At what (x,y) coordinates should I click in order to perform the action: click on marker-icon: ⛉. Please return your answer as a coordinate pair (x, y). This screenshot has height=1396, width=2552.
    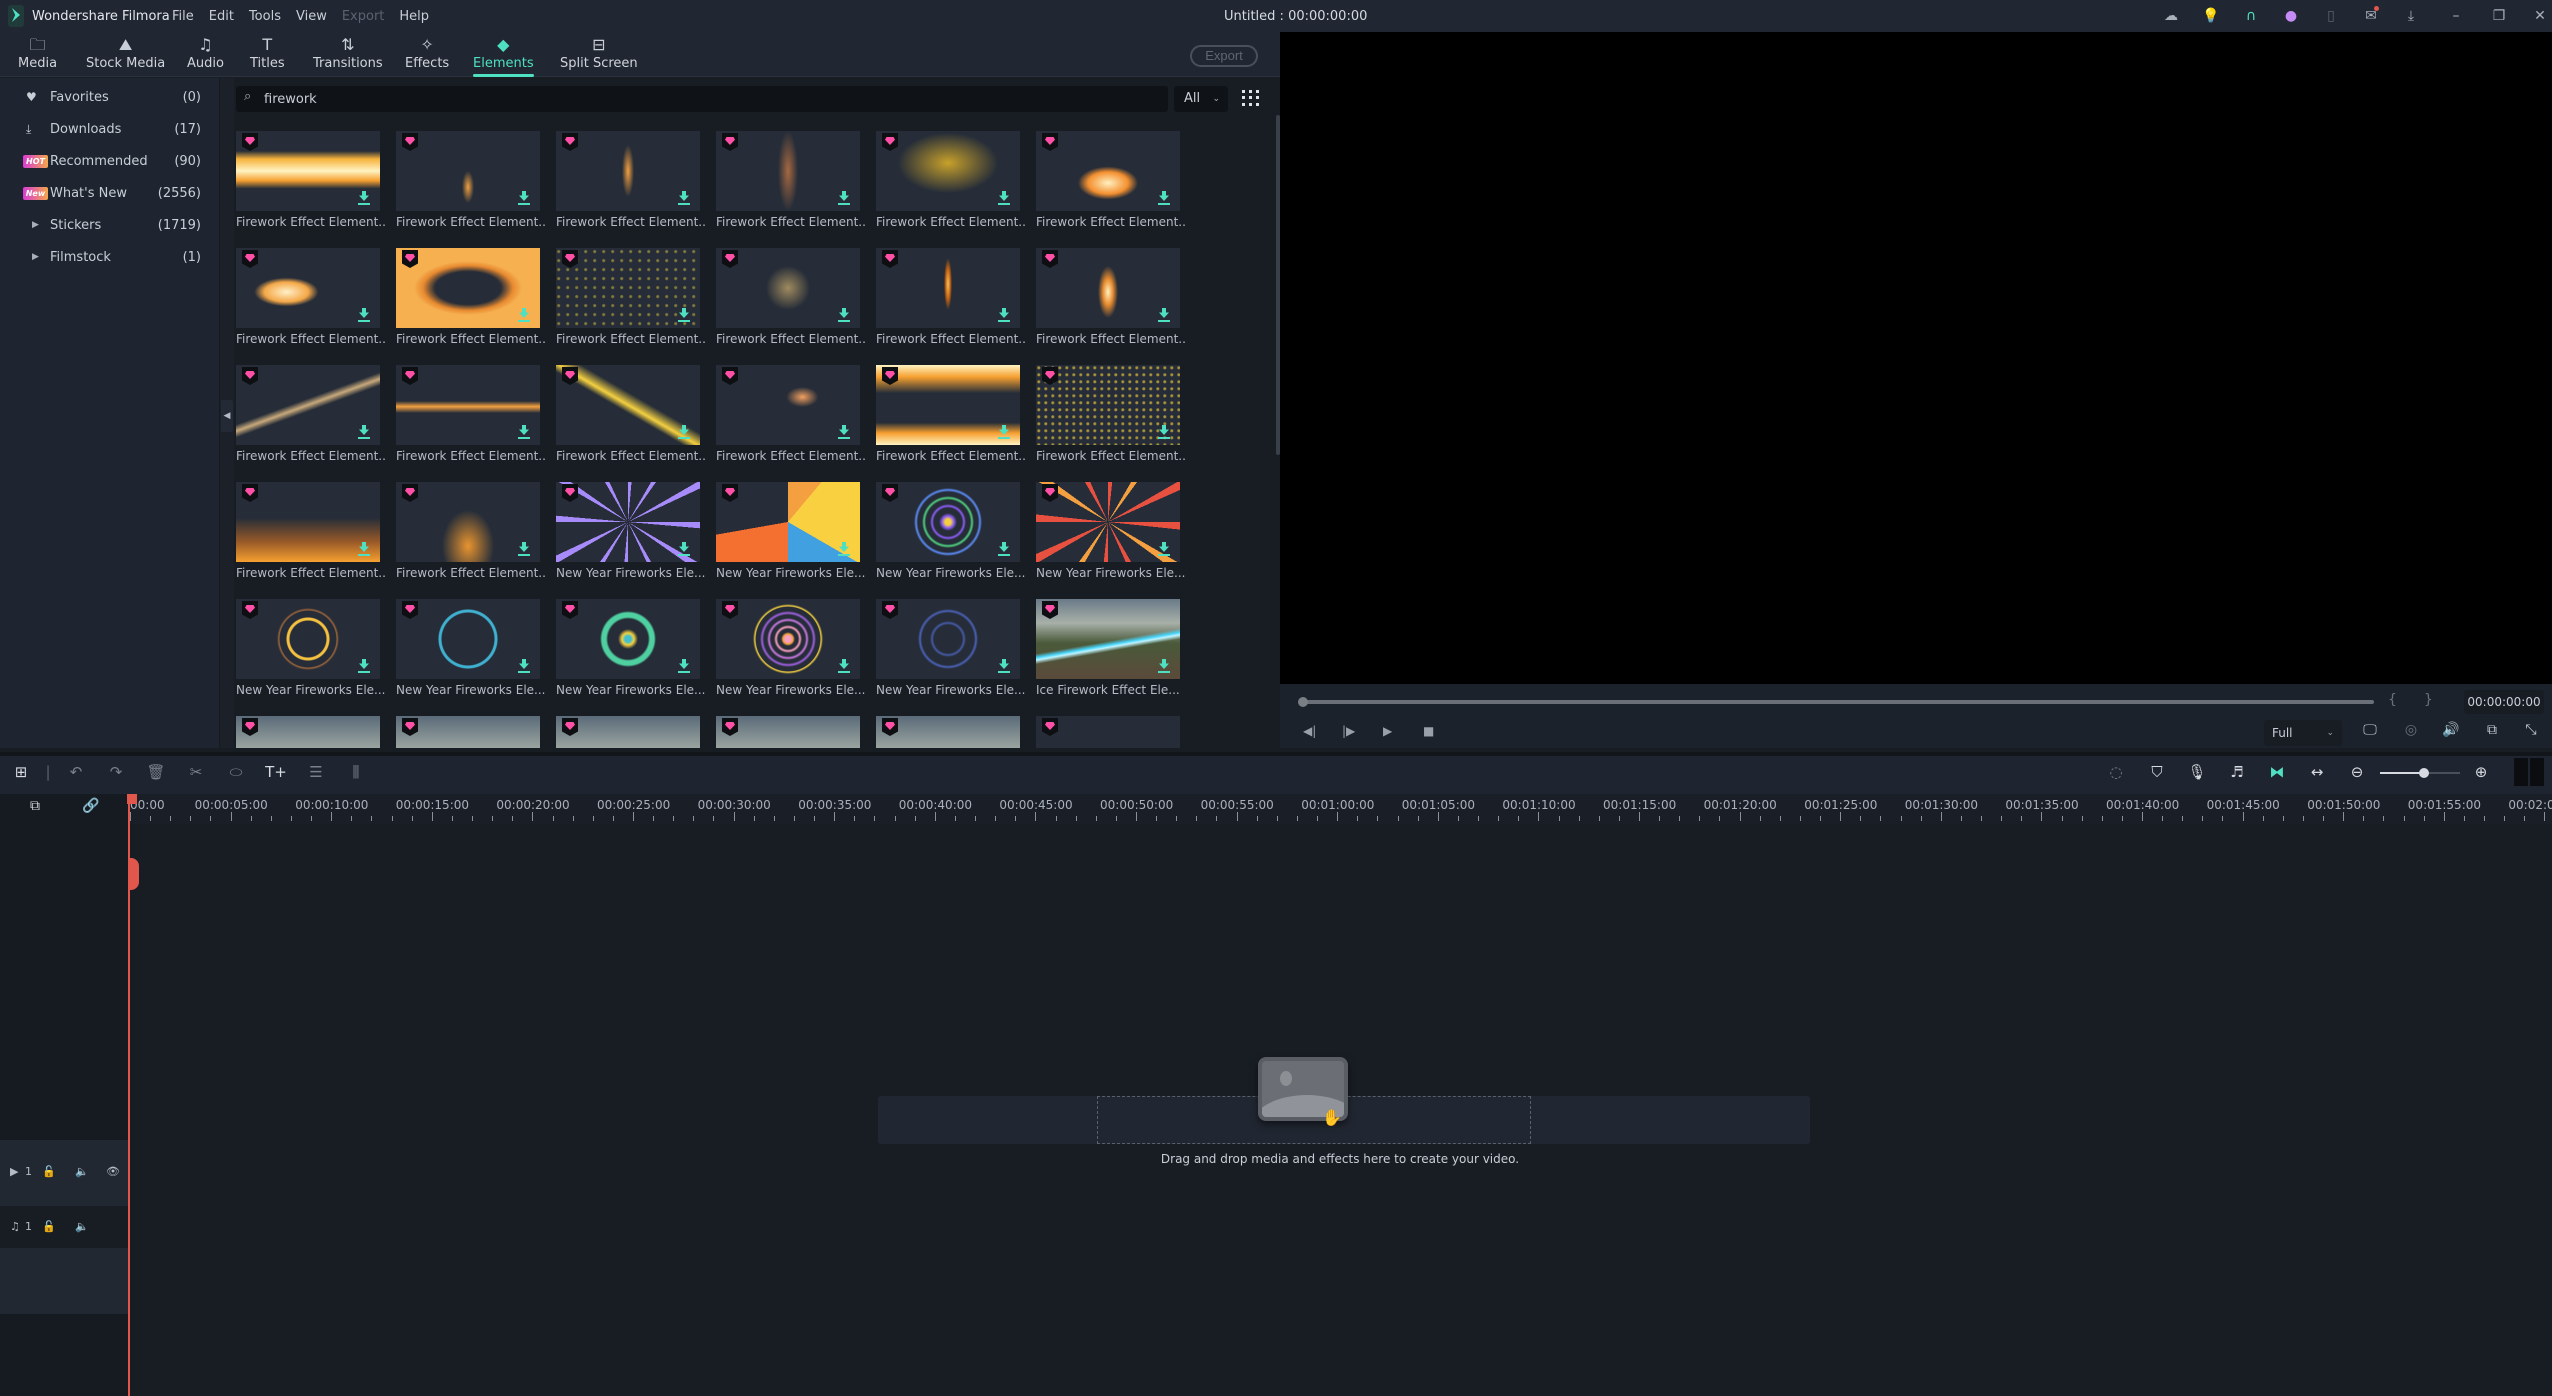
    Looking at the image, I should click on (2157, 772).